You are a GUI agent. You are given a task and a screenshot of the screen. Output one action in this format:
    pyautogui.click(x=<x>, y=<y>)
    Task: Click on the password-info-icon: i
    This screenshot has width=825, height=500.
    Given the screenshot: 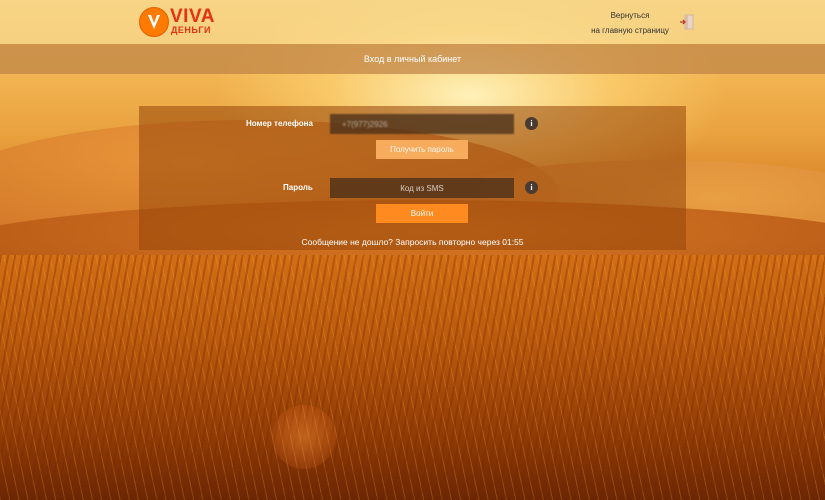 What is the action you would take?
    pyautogui.click(x=531, y=187)
    